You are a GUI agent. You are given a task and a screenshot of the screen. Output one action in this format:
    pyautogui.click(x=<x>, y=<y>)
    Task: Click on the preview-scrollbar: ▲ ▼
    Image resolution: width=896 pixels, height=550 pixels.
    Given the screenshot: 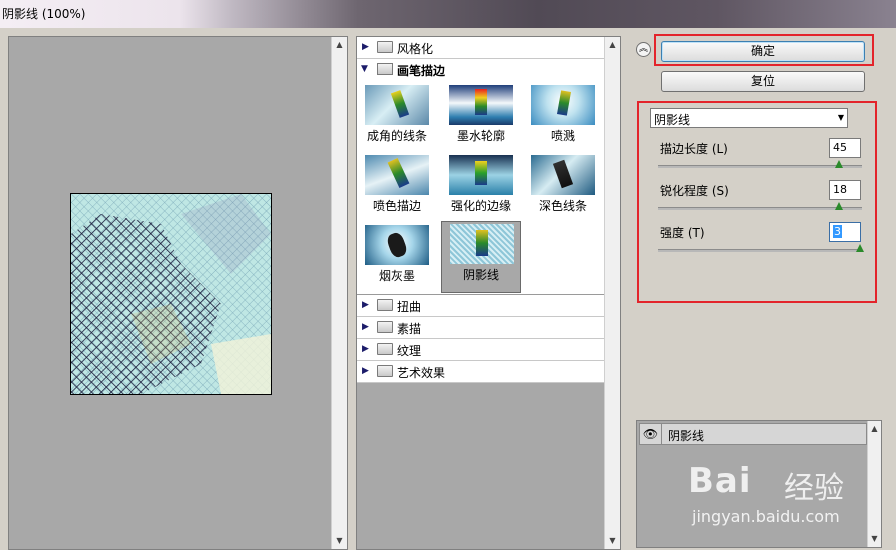 What is the action you would take?
    pyautogui.click(x=339, y=293)
    